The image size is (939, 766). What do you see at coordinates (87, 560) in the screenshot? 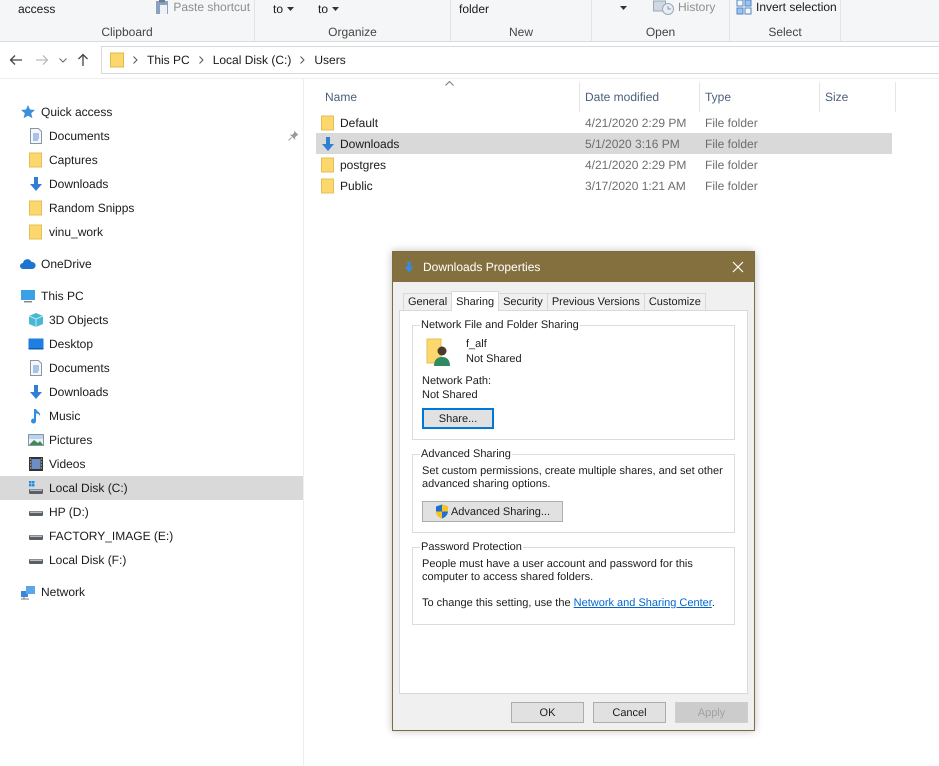
I see `sidebar-label: Local Disk (F:)` at bounding box center [87, 560].